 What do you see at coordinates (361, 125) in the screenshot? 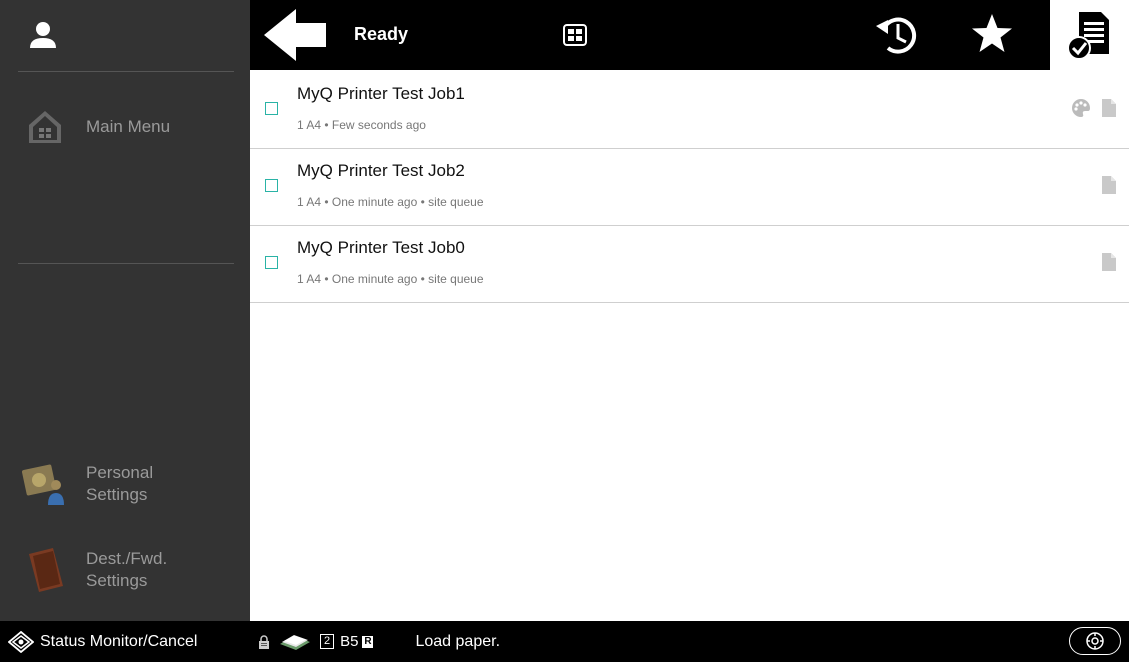
I see `job-meta: 1 A4 • Few seconds ago` at bounding box center [361, 125].